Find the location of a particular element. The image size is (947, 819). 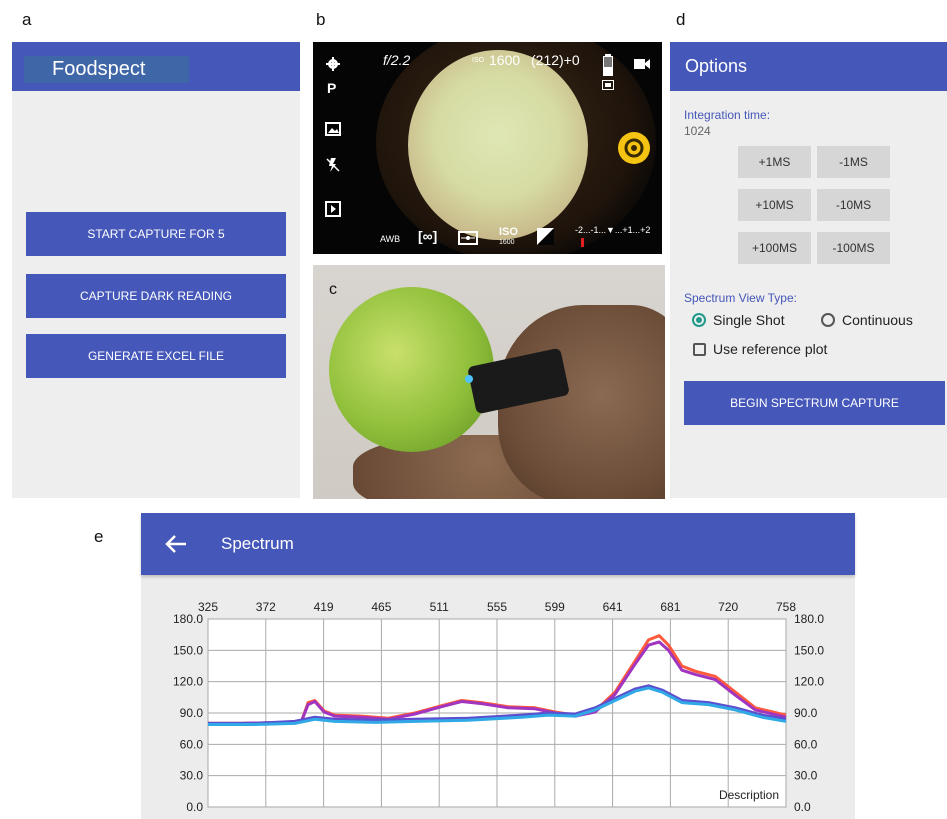

app-bar: Spectrum is located at coordinates (498, 544).